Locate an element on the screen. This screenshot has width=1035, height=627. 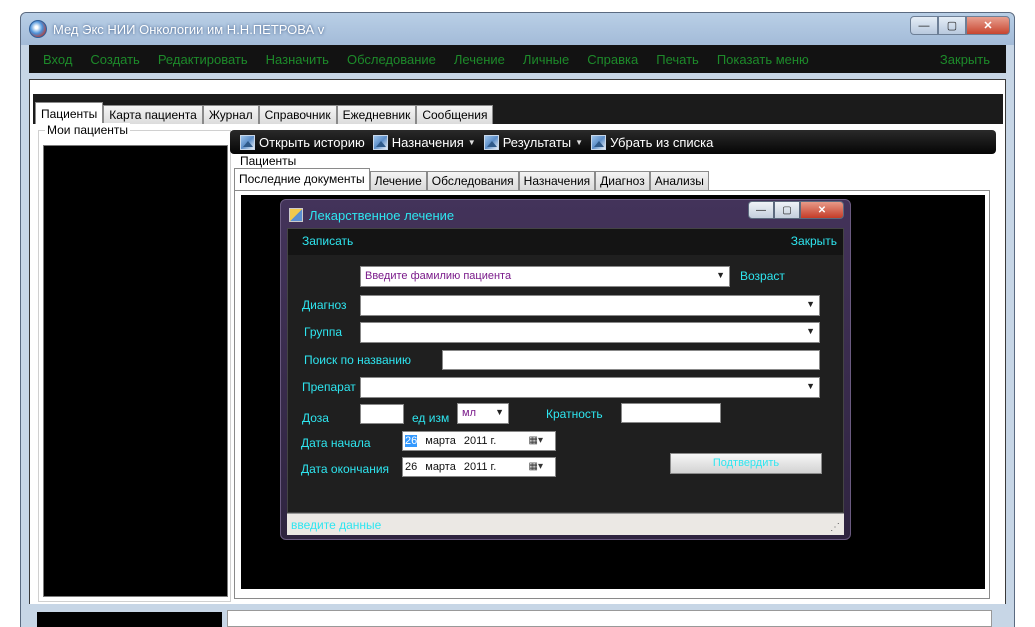
status-text: введите данные is located at coordinates (336, 525).